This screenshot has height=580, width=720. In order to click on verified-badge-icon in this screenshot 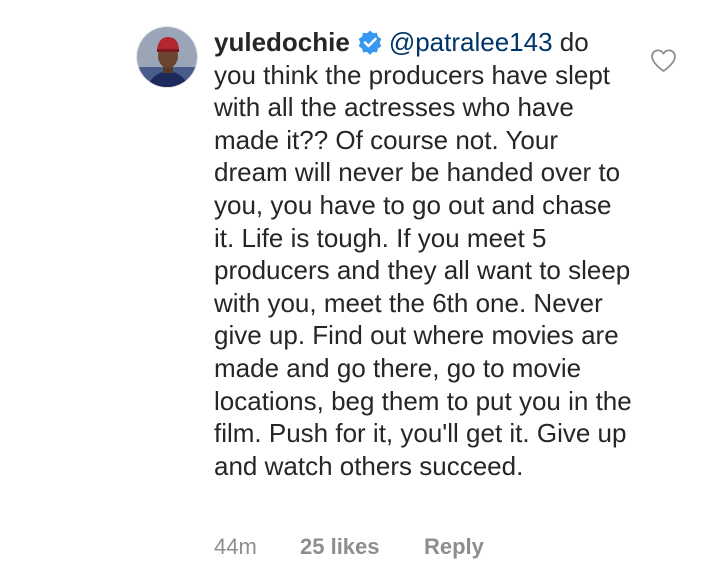, I will do `click(370, 42)`.